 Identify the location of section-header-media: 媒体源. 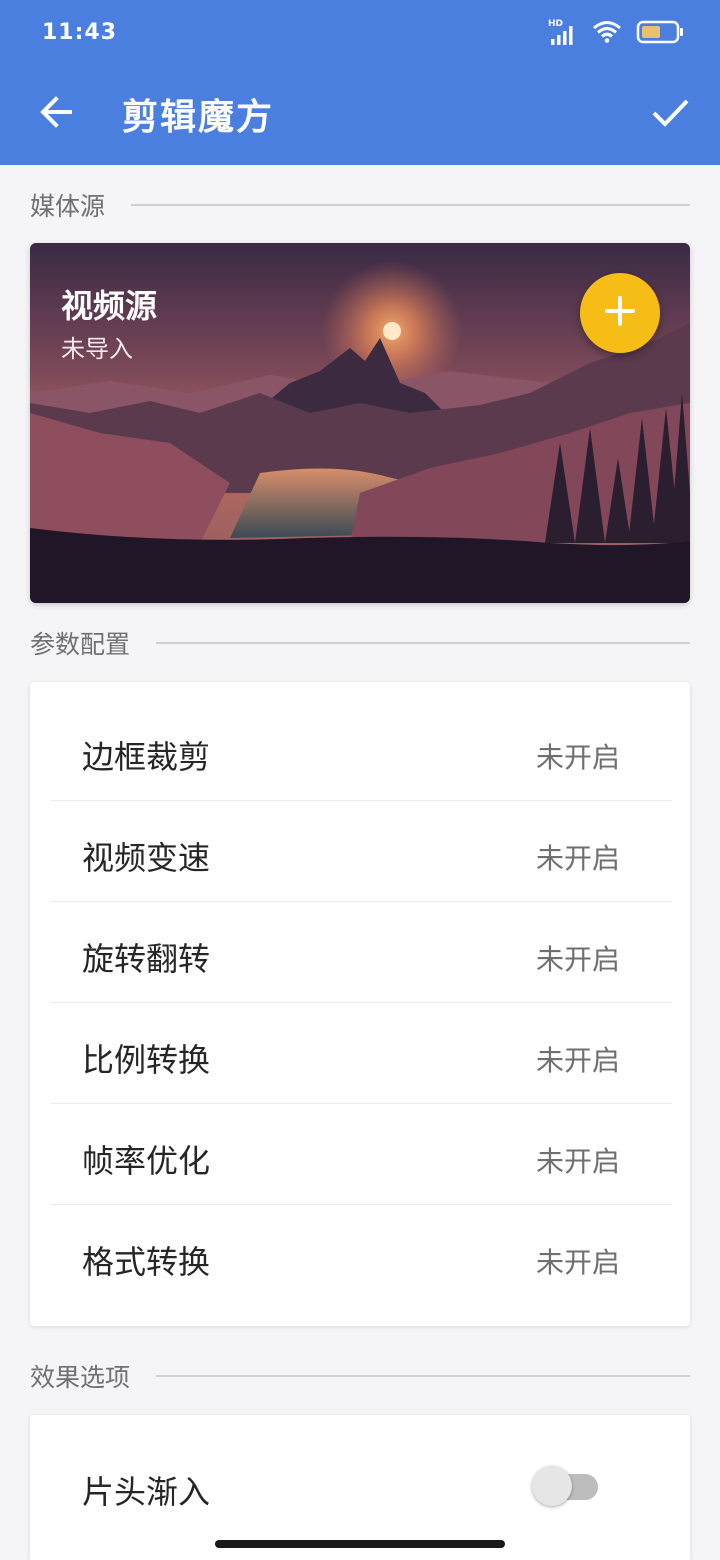
(360, 205).